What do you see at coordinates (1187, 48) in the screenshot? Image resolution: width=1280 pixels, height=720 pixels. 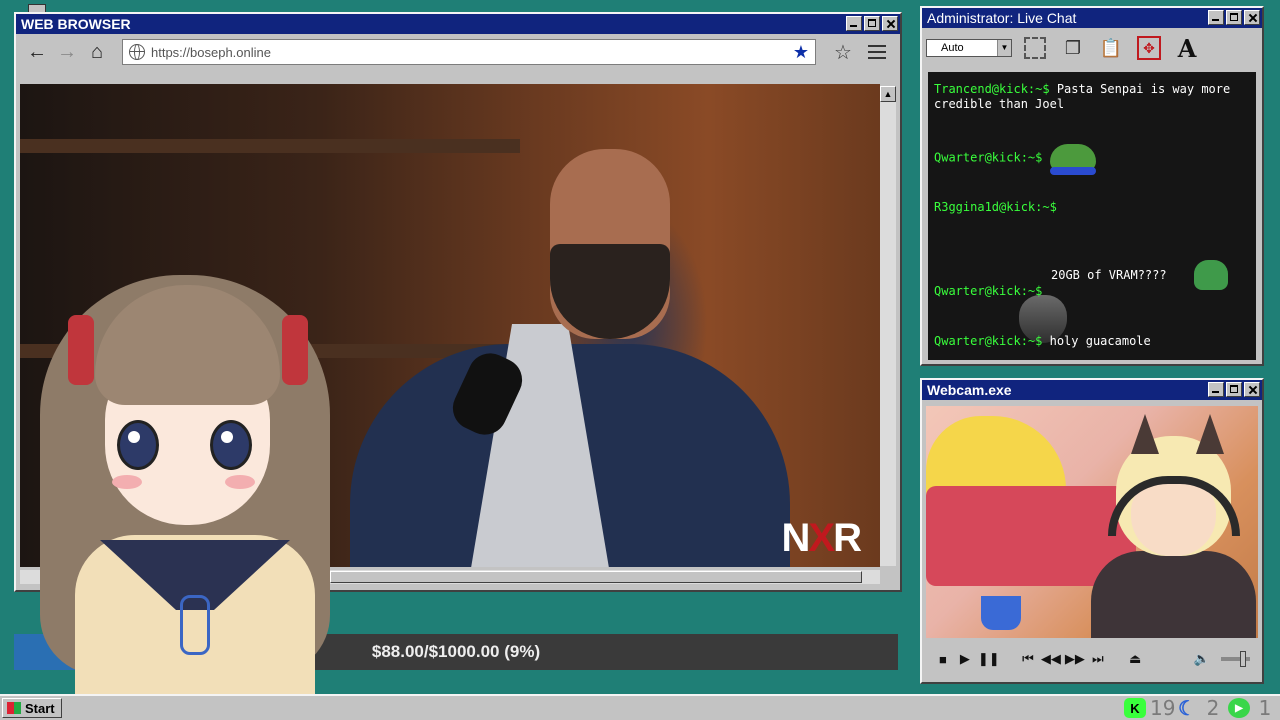 I see `font-icon: A` at bounding box center [1187, 48].